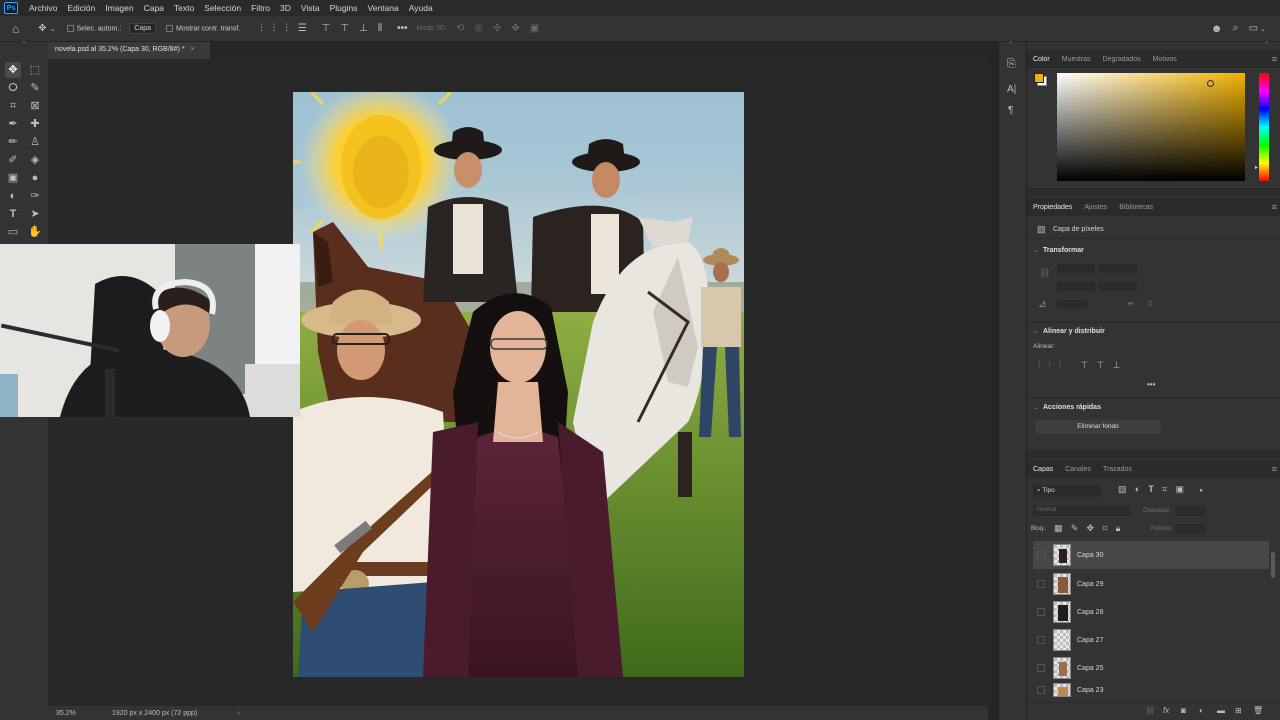 The width and height of the screenshot is (1280, 720). I want to click on path-select-tool-icon: ➤, so click(35, 214).